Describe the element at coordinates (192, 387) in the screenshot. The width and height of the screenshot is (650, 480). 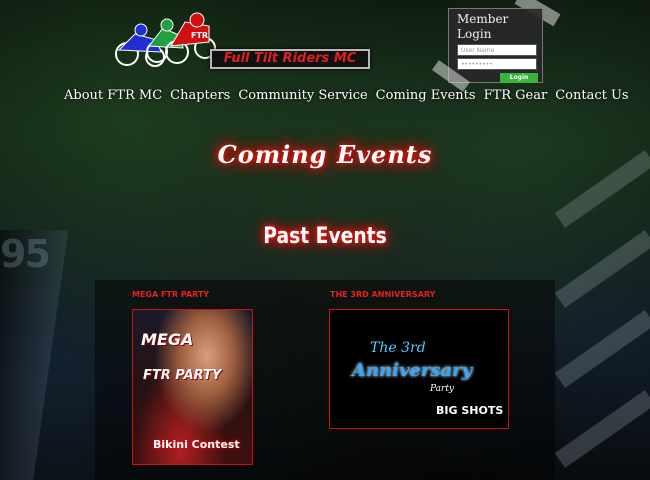
I see `event-flyer-mega-party: MEGA FTR PARTY Bikini Contest` at that location.